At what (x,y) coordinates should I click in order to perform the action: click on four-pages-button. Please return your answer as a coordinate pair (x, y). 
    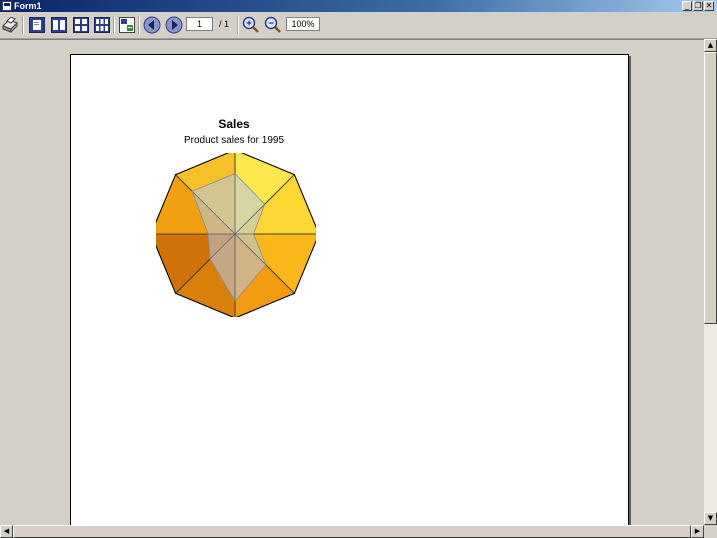
    Looking at the image, I should click on (81, 25).